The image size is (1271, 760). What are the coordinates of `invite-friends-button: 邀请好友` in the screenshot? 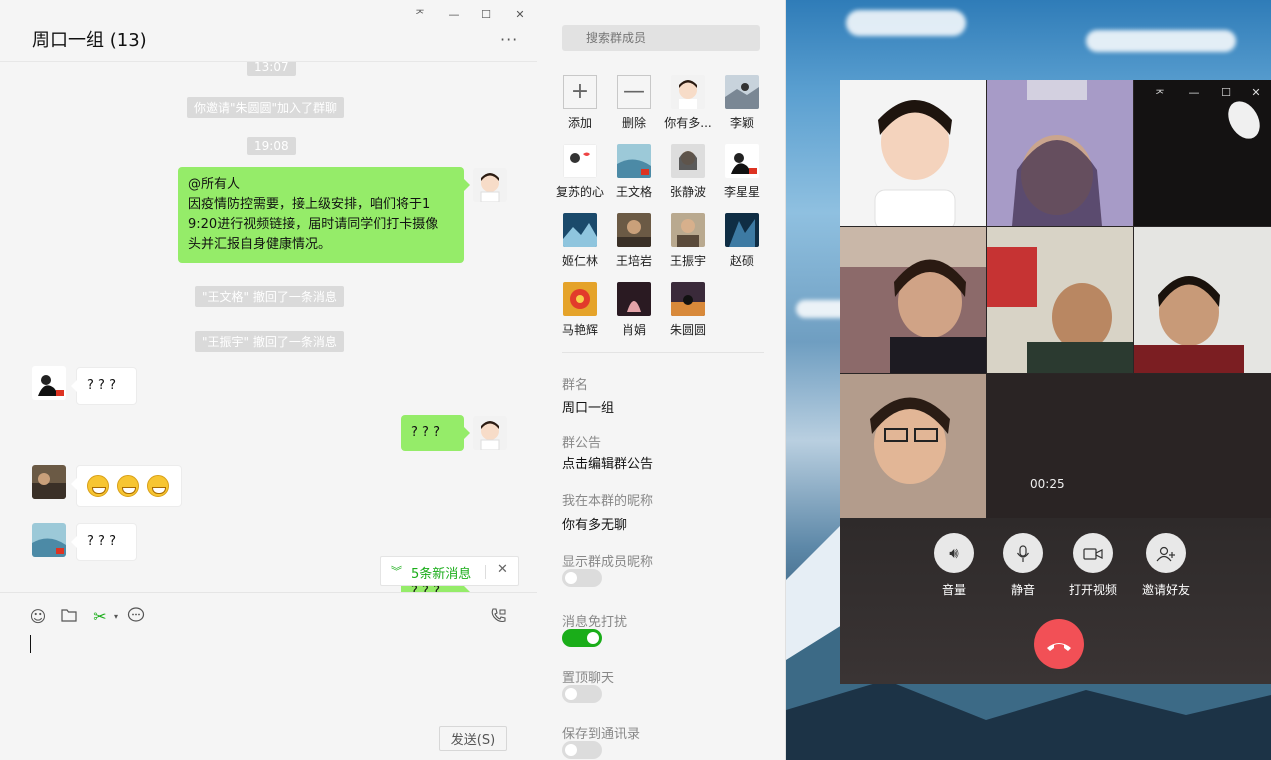 It's located at (1166, 565).